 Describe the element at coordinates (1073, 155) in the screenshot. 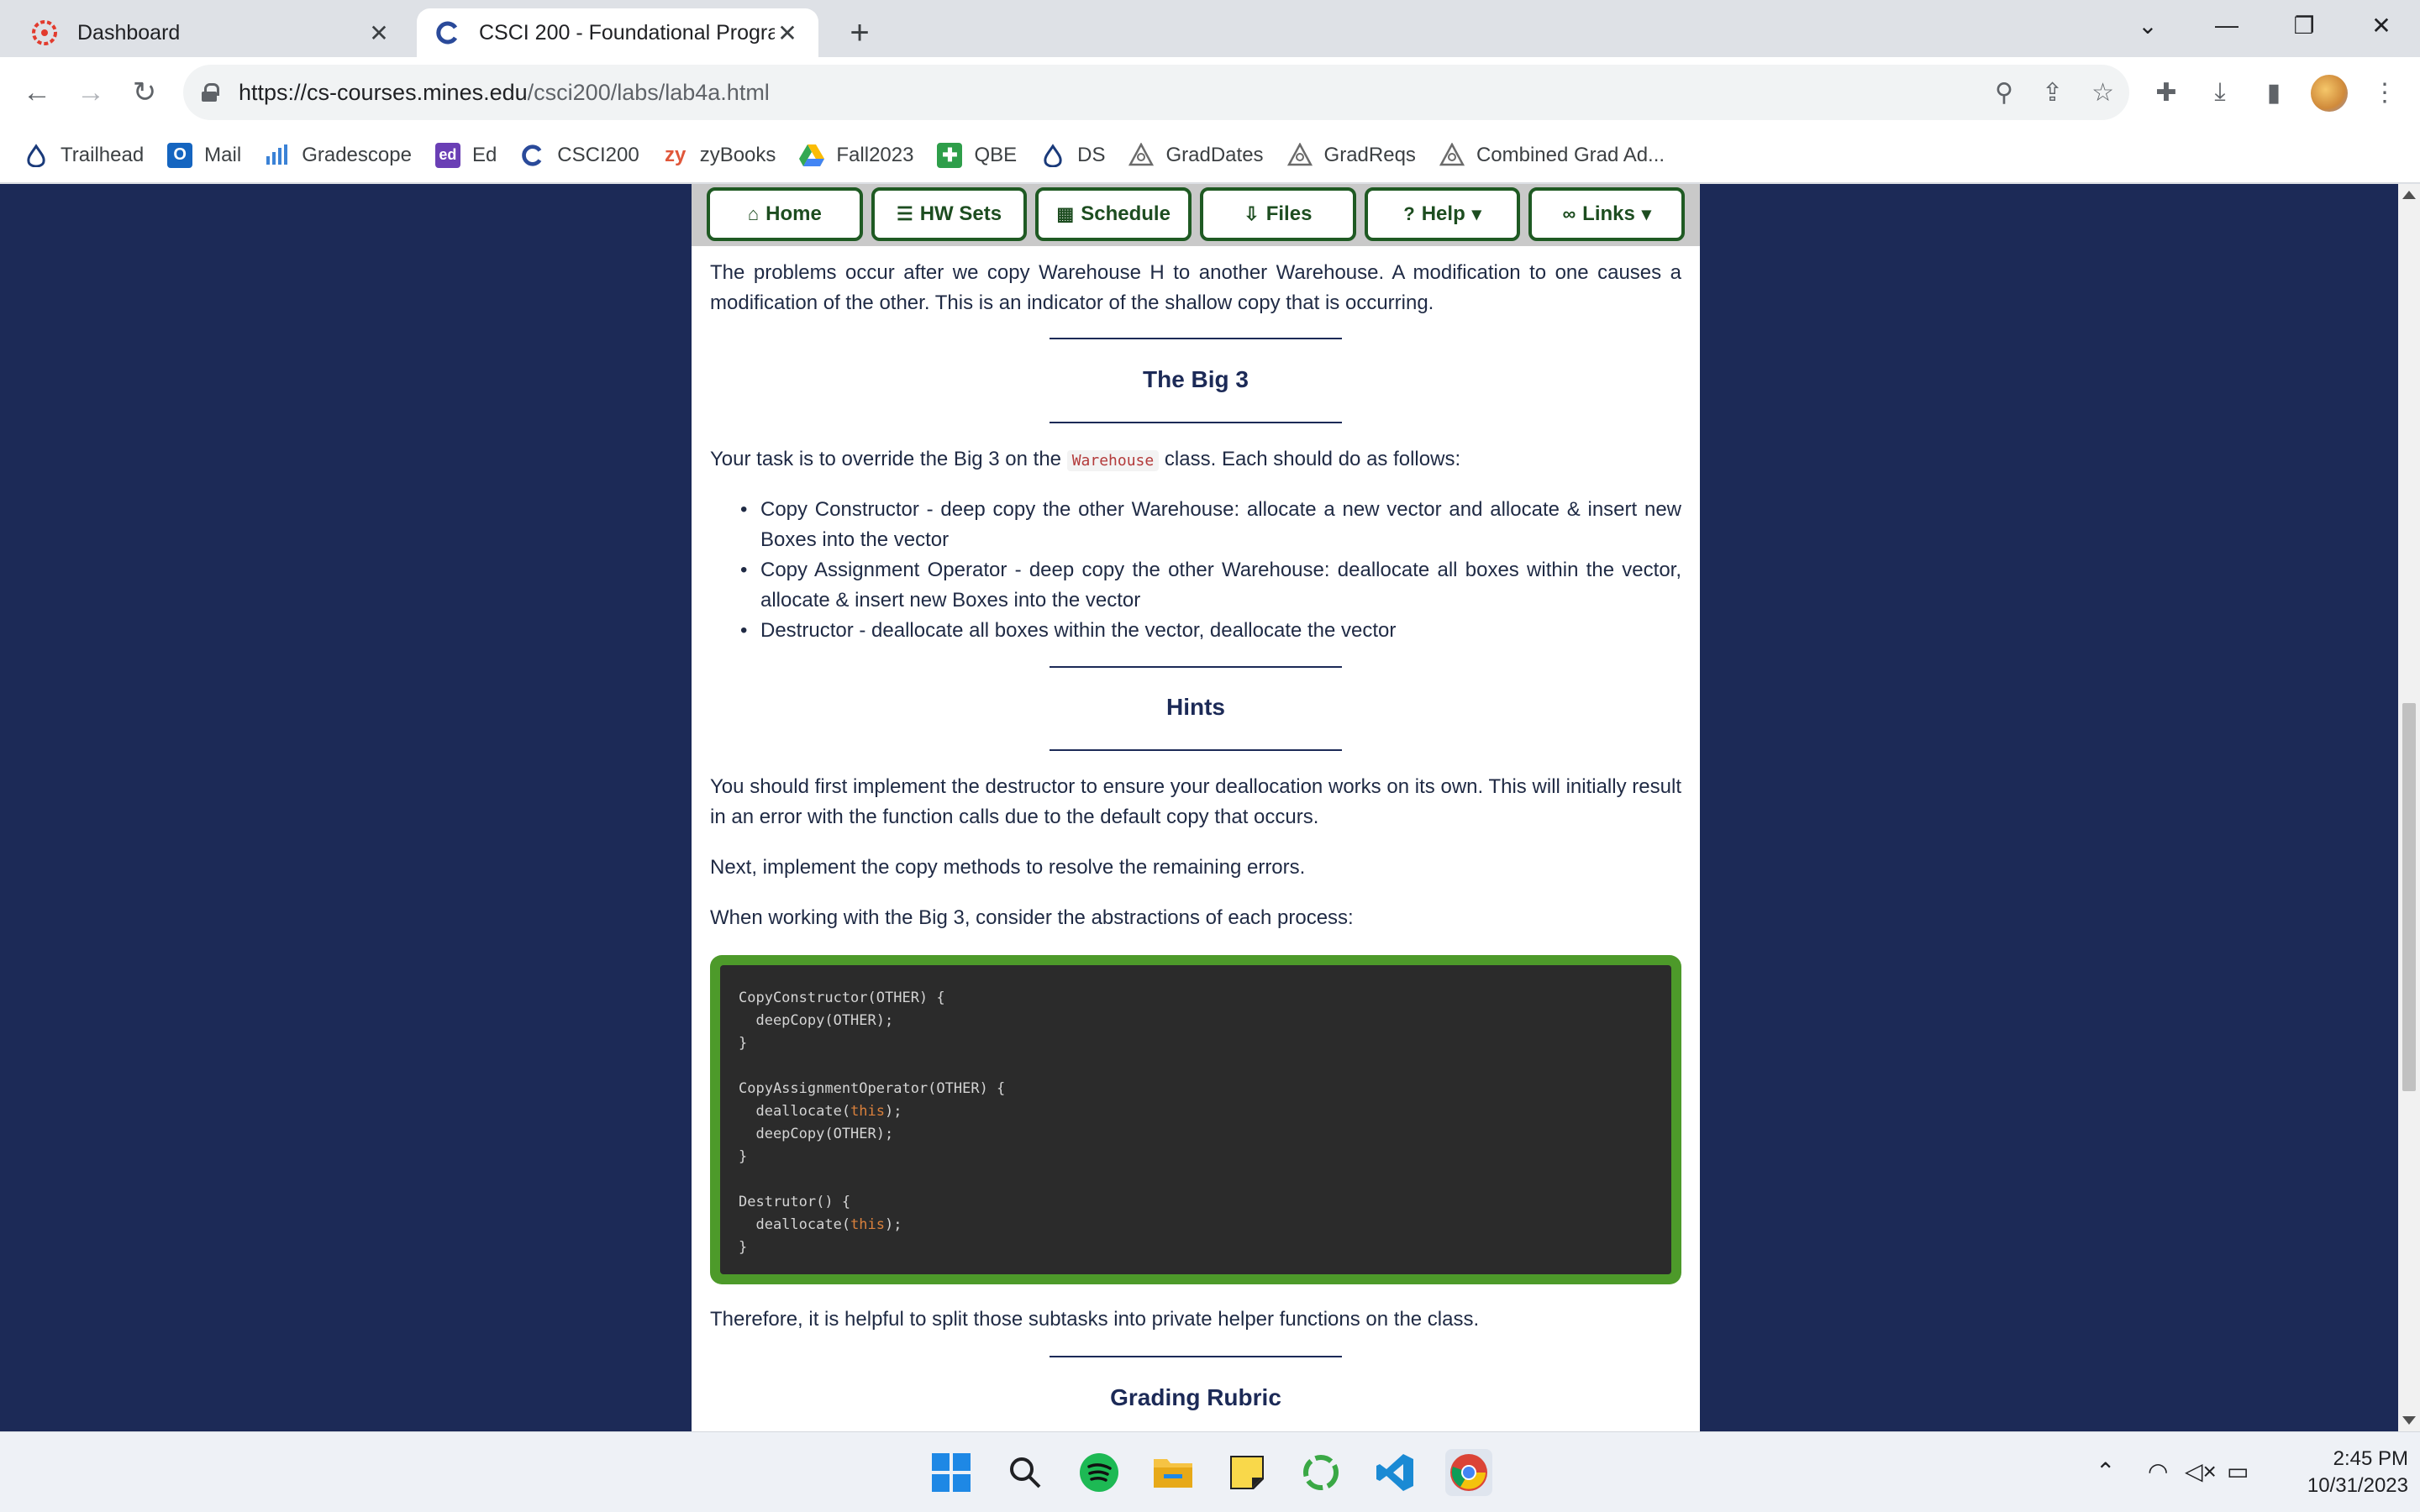

I see `bookmark-ds: DS` at that location.